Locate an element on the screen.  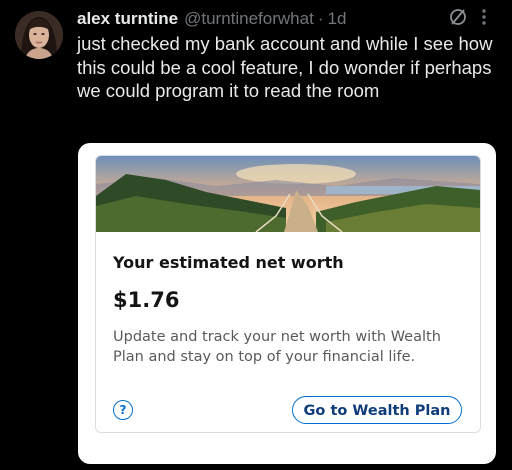
avatar is located at coordinates (39, 35).